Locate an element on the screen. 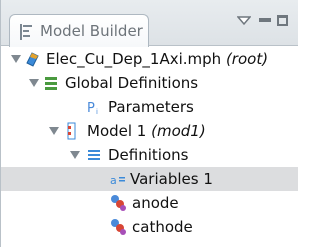 The height and width of the screenshot is (247, 320). model-name: Model 1 is located at coordinates (117, 131).